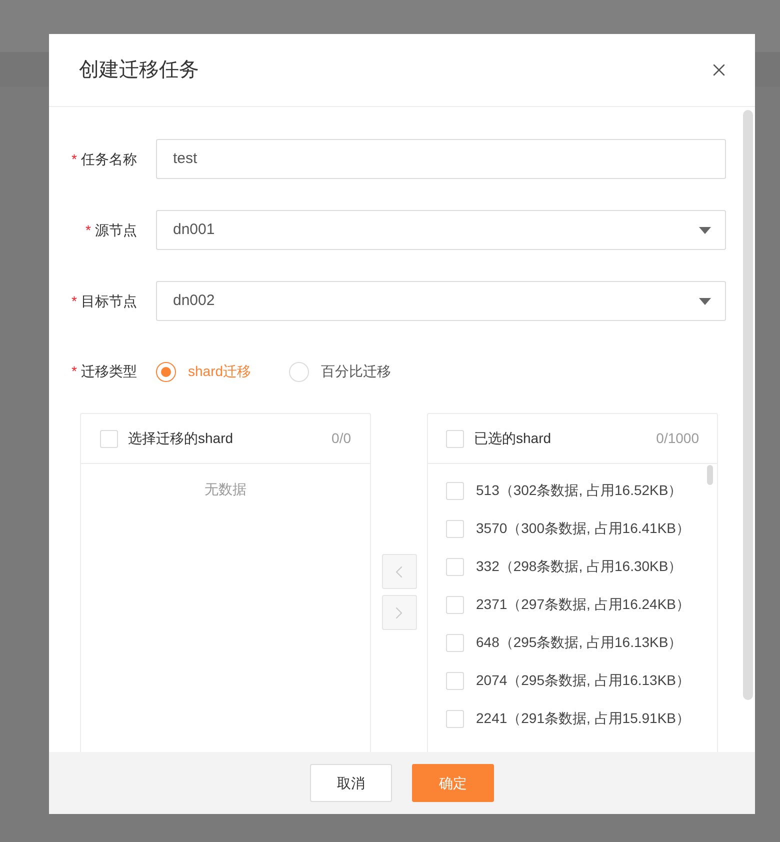 This screenshot has height=842, width=780. What do you see at coordinates (181, 438) in the screenshot?
I see `panel-title: 选择迁移的shard` at bounding box center [181, 438].